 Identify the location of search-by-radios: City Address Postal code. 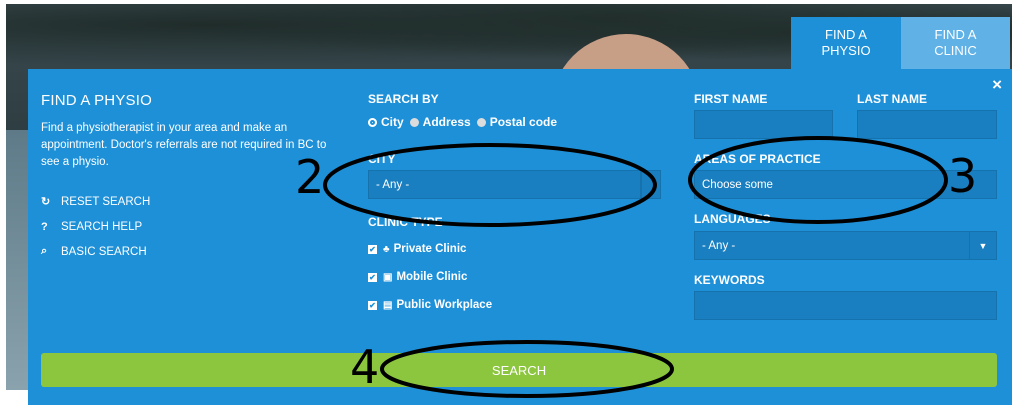
(465, 122).